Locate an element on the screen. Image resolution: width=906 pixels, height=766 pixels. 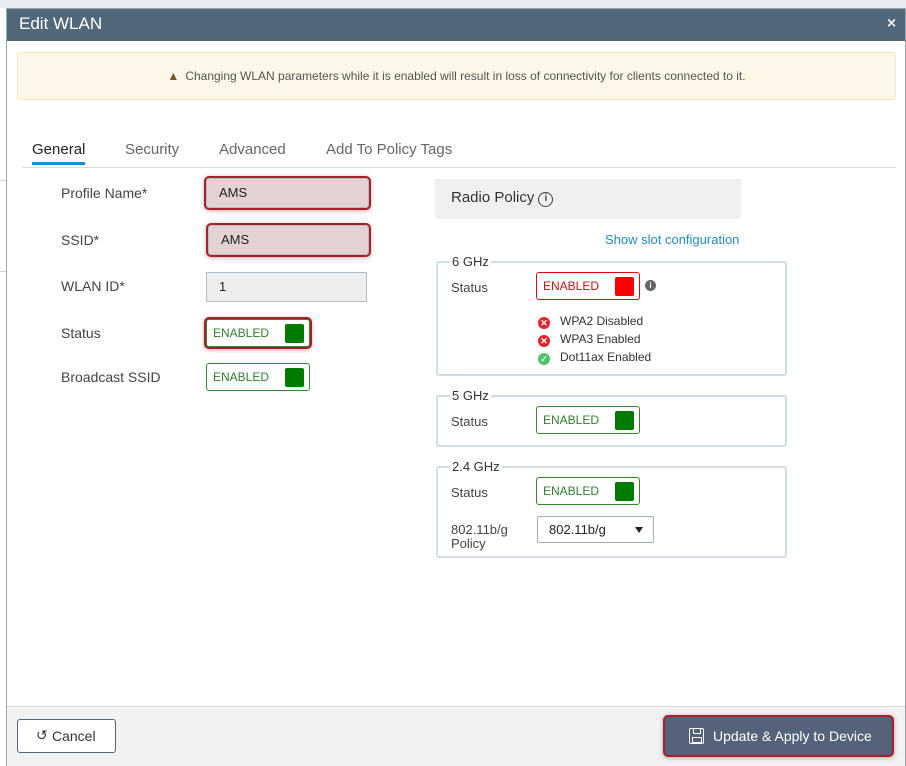
ssid-input: AMS is located at coordinates (288, 240).